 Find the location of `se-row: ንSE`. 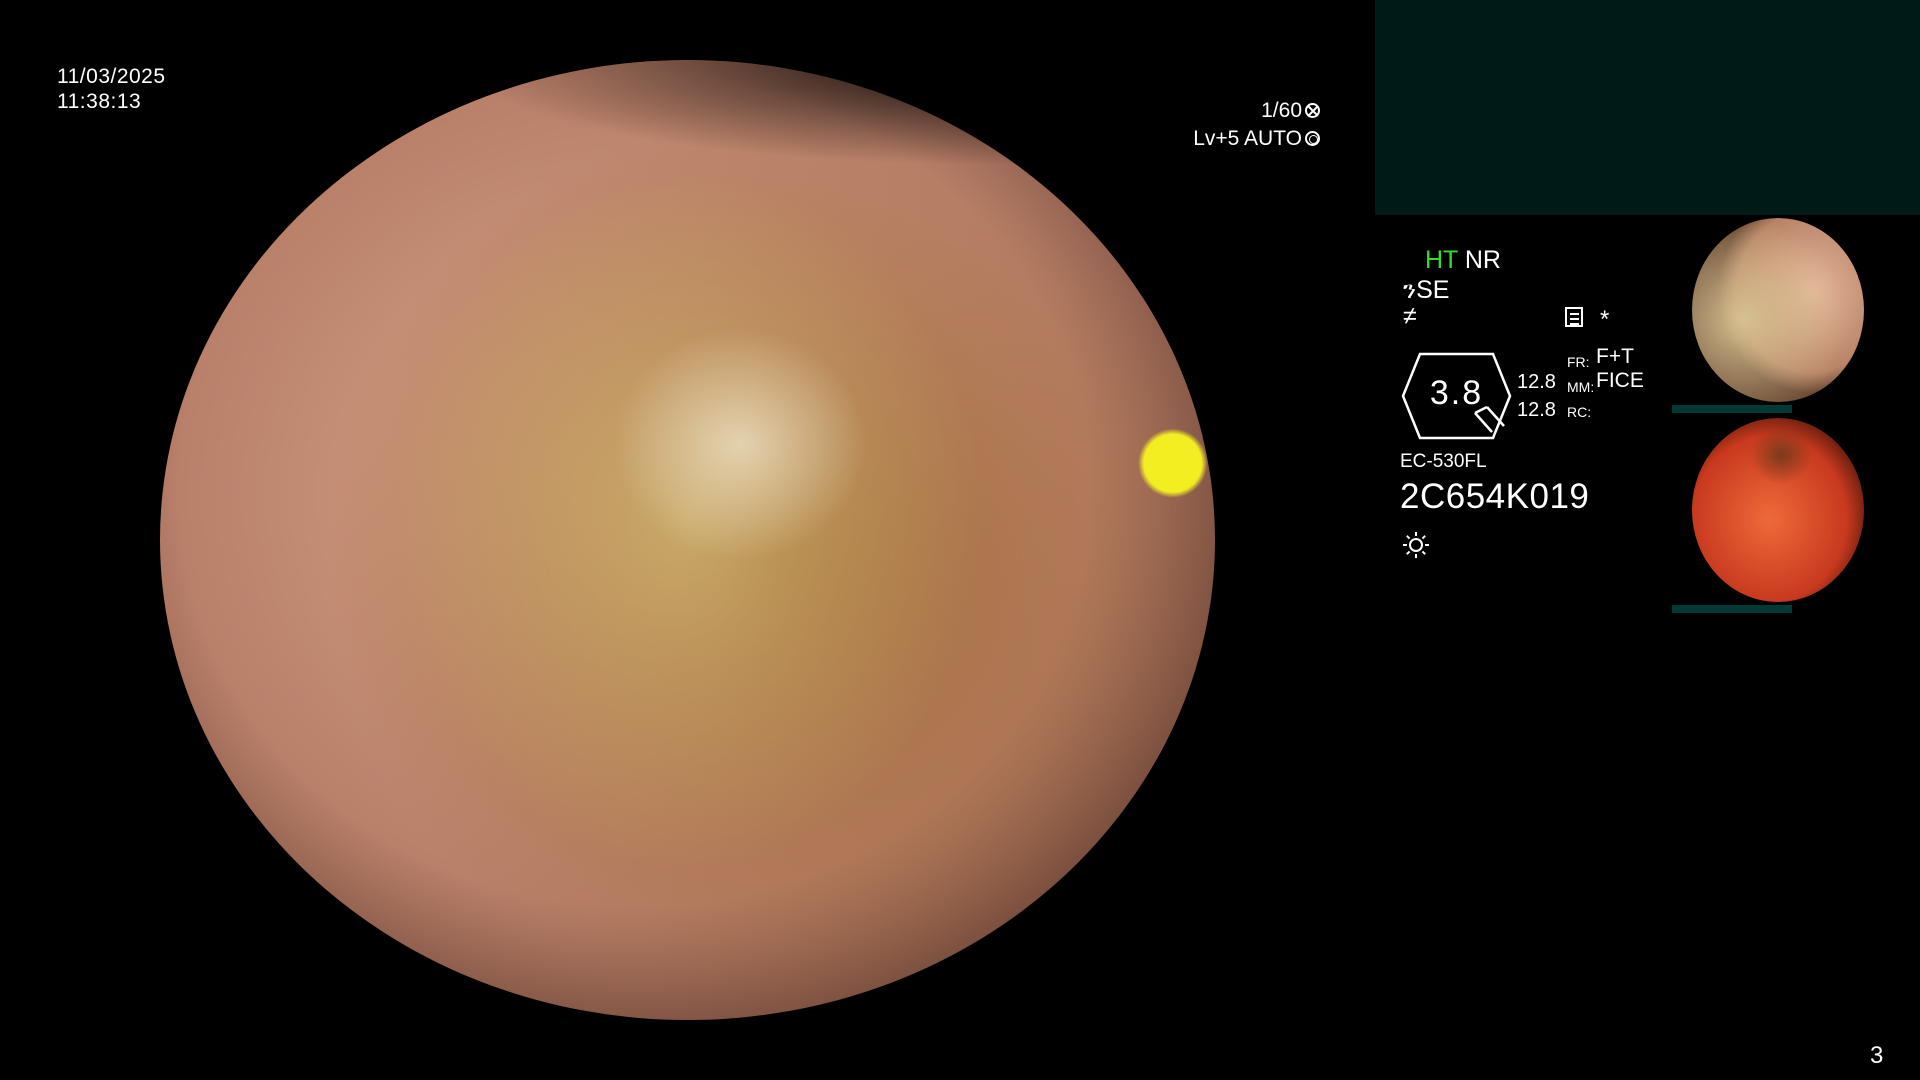

se-row: ንSE is located at coordinates (1426, 290).